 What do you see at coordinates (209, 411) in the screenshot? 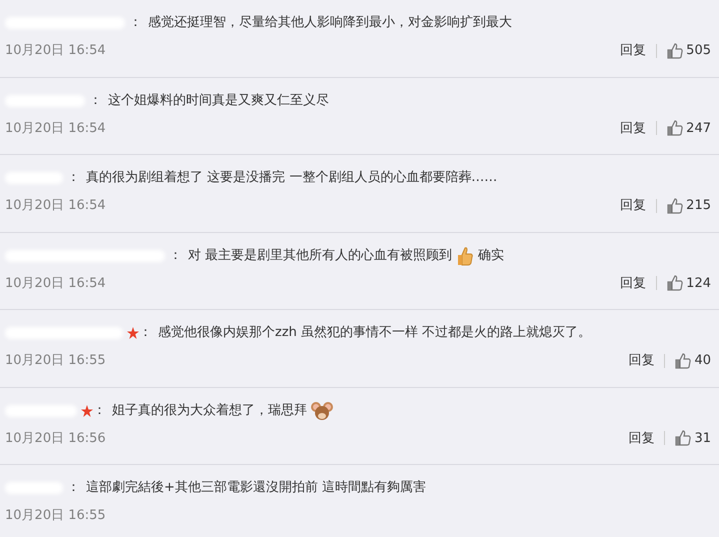
I see `comment-text: 姐子真的很为大众着想了，瑞思拜` at bounding box center [209, 411].